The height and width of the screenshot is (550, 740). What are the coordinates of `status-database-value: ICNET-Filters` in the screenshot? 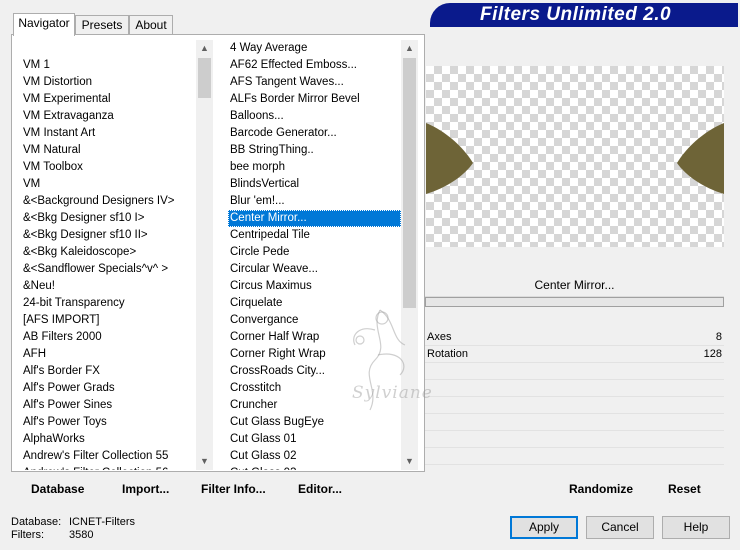 It's located at (102, 522).